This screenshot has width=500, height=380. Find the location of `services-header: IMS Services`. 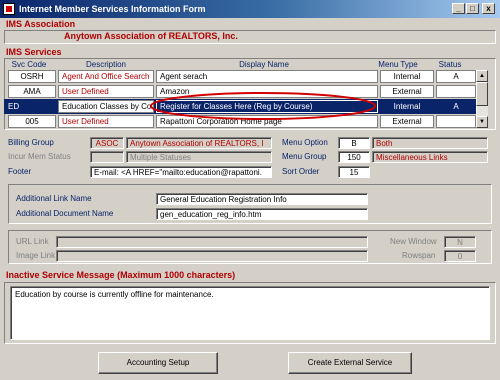

services-header: IMS Services is located at coordinates (34, 52).